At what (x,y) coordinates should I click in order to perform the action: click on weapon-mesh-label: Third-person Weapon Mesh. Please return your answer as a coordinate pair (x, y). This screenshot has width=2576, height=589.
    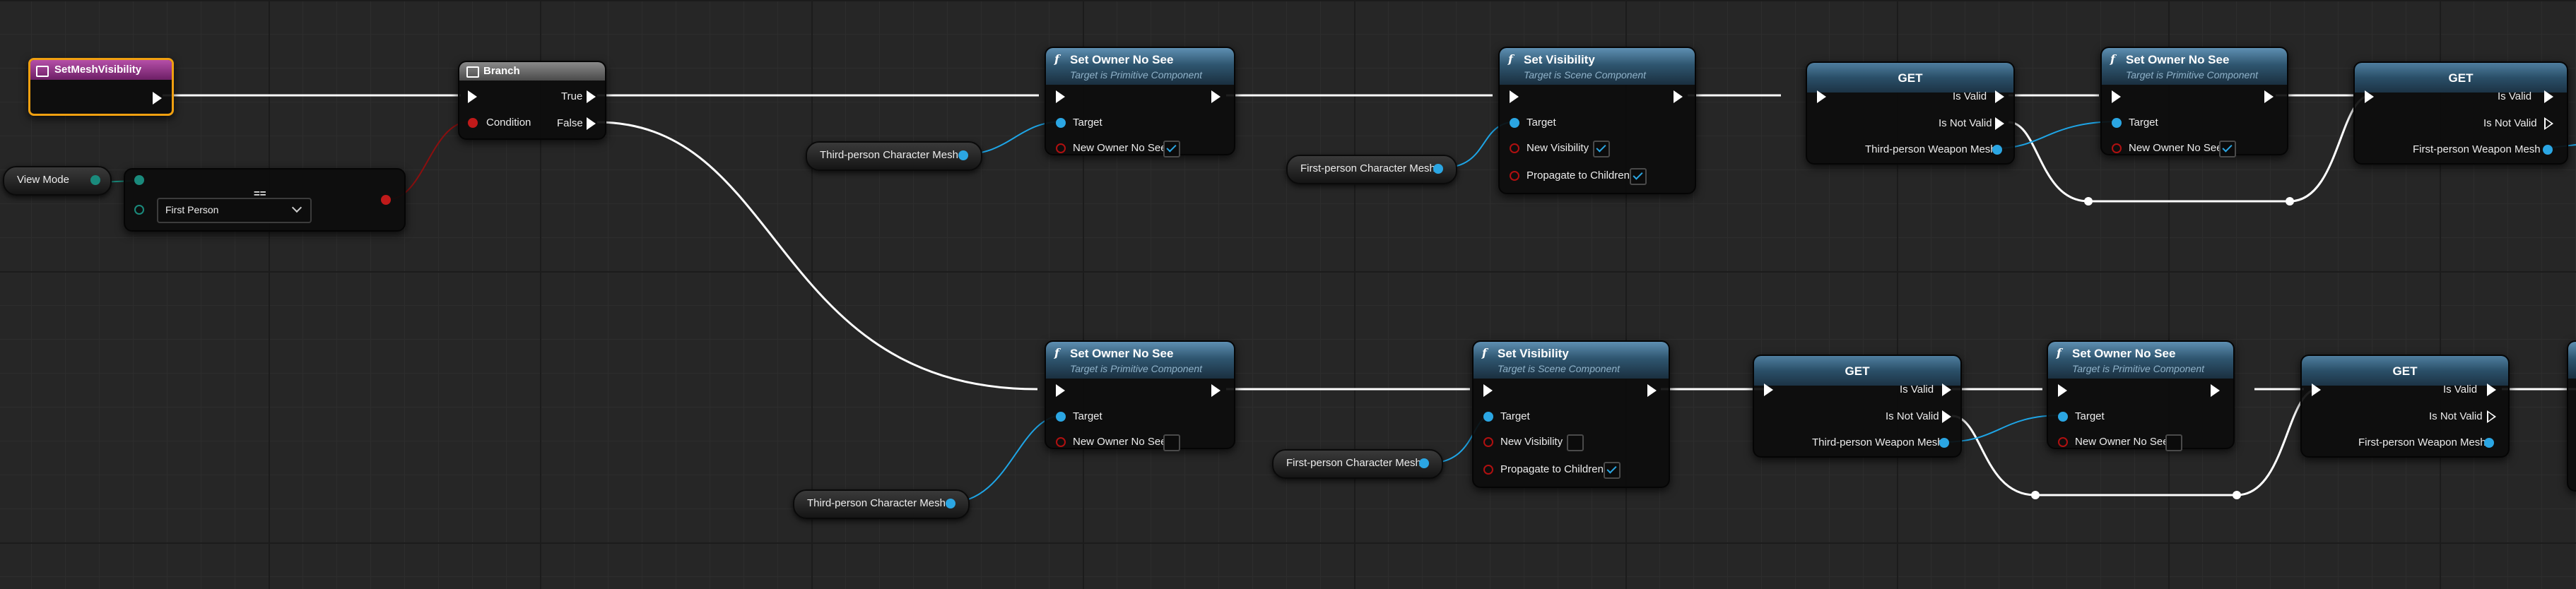
    Looking at the image, I should click on (1877, 442).